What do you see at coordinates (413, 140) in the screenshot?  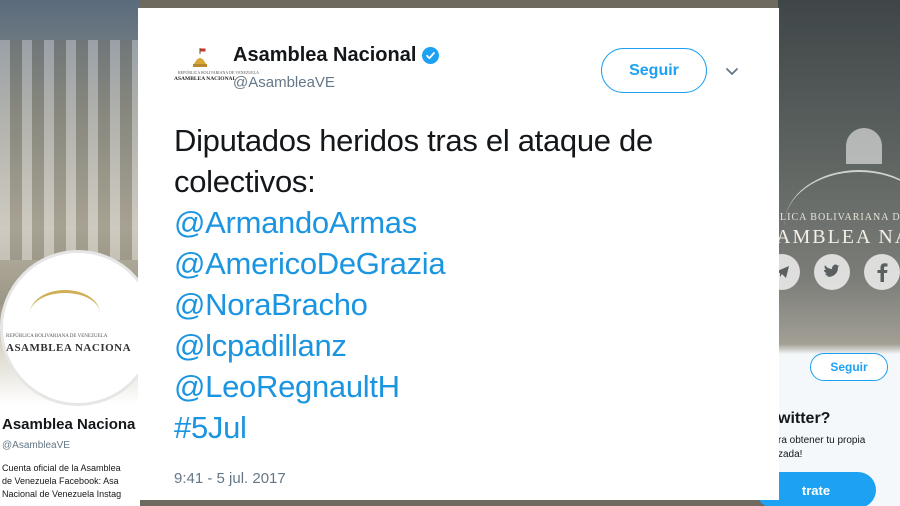 I see `tweet-text-line: Diputados heridos tras el ataque de` at bounding box center [413, 140].